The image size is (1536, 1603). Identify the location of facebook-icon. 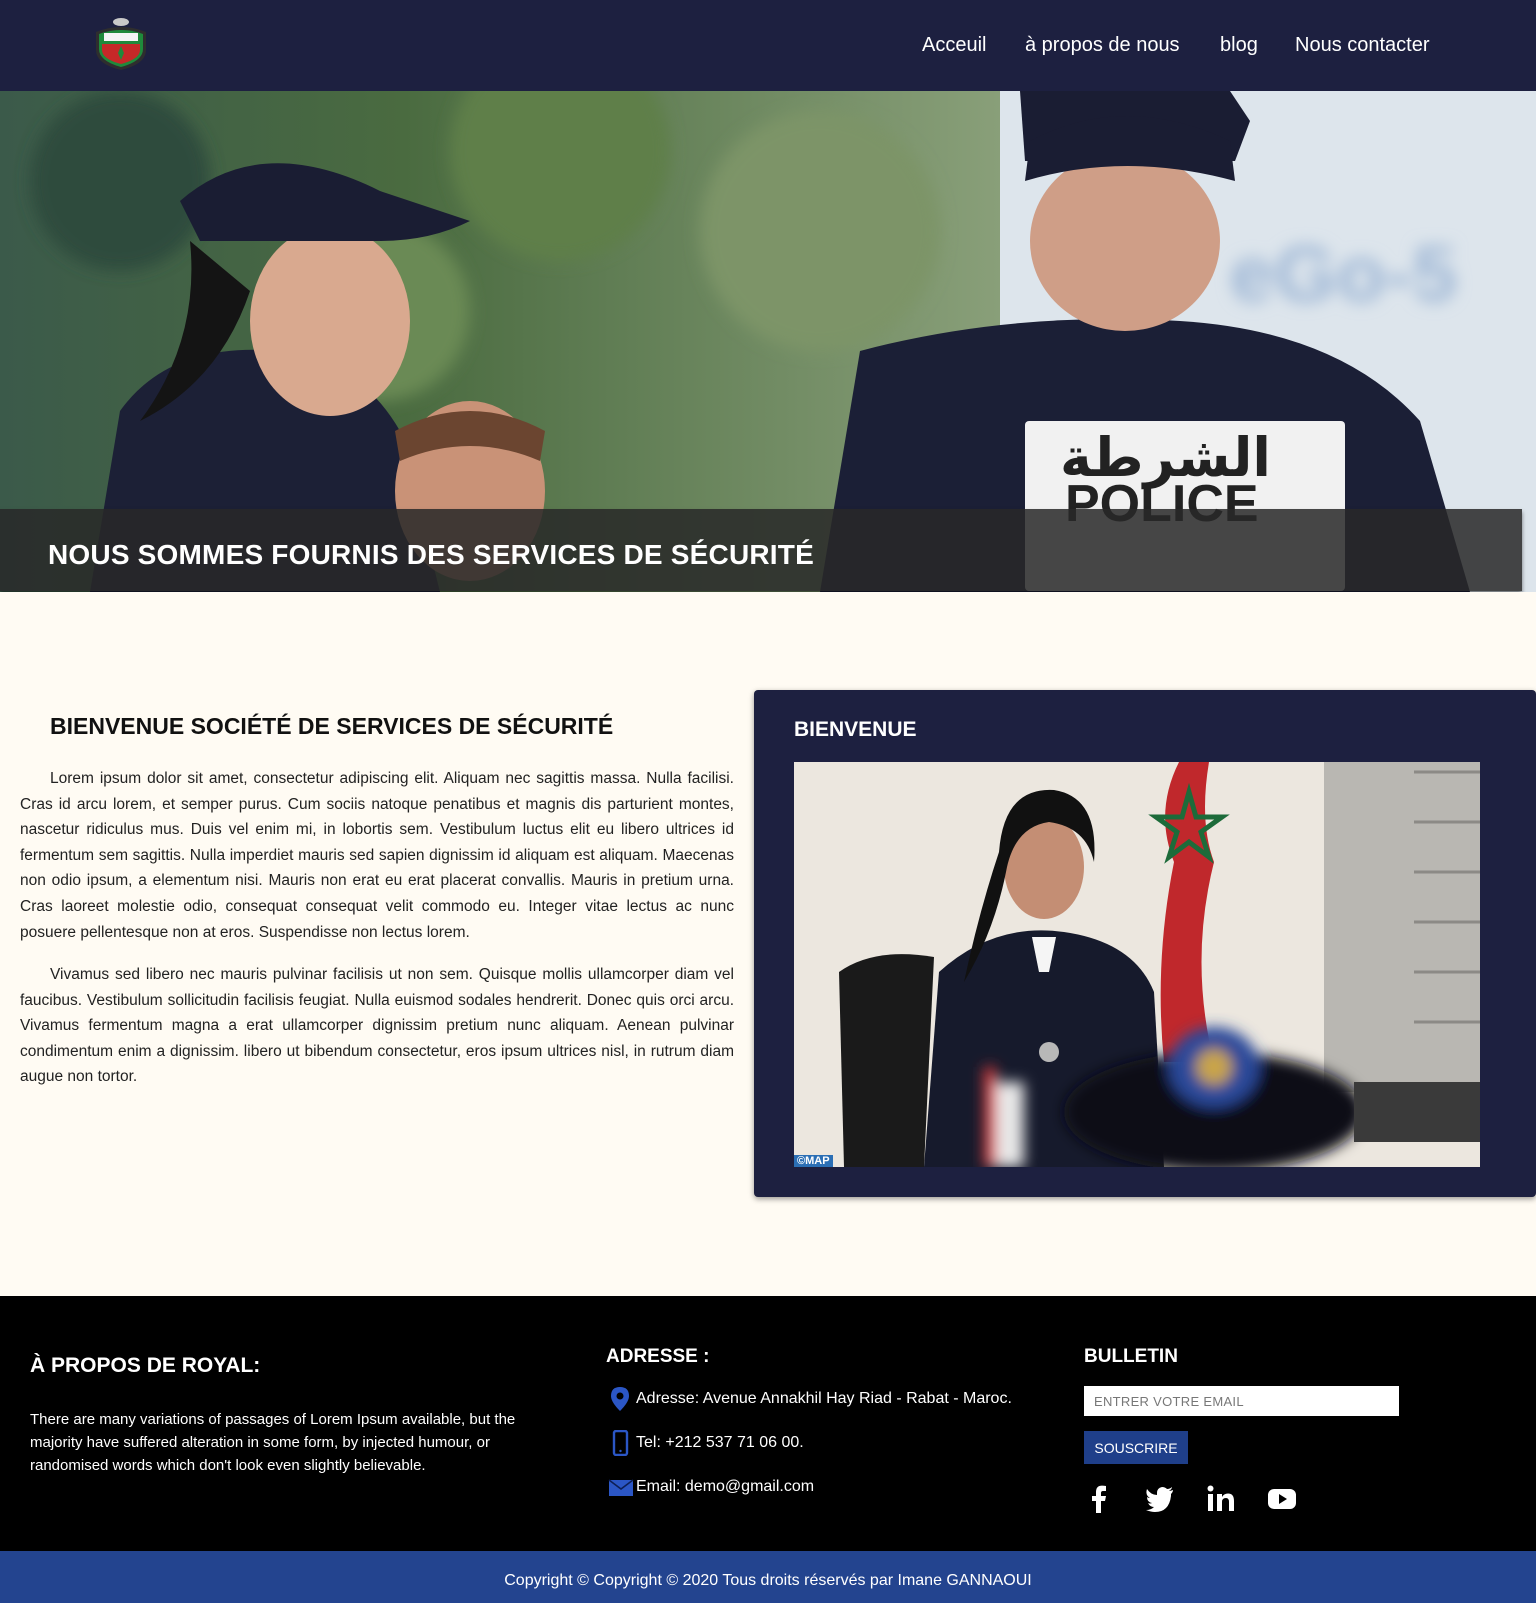
(1099, 1499).